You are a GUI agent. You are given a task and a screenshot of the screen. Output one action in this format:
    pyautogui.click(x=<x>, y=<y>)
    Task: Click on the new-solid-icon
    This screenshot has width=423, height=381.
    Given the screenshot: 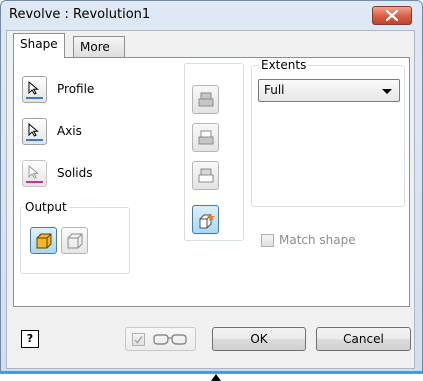 What is the action you would take?
    pyautogui.click(x=207, y=221)
    